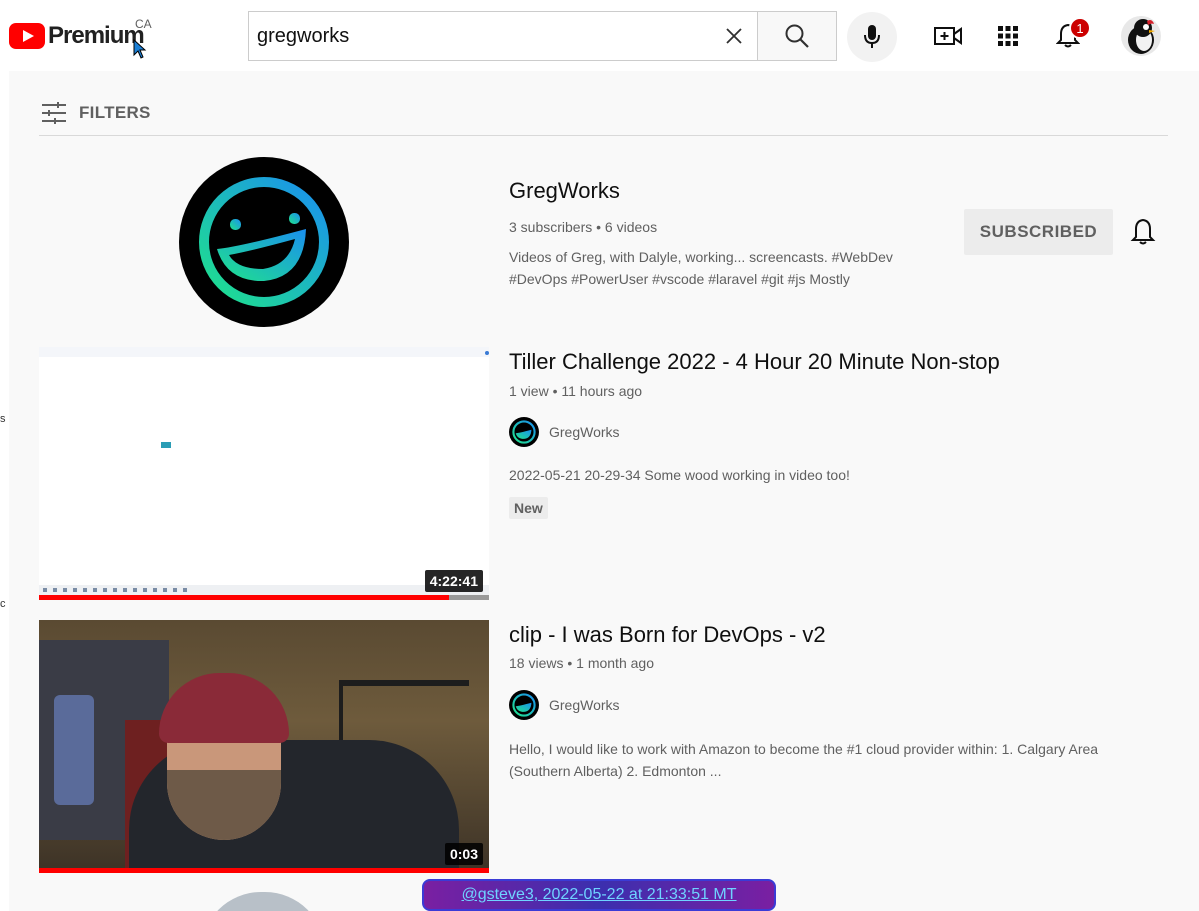  Describe the element at coordinates (264, 746) in the screenshot. I see `video-thumbnail: 0:03` at that location.